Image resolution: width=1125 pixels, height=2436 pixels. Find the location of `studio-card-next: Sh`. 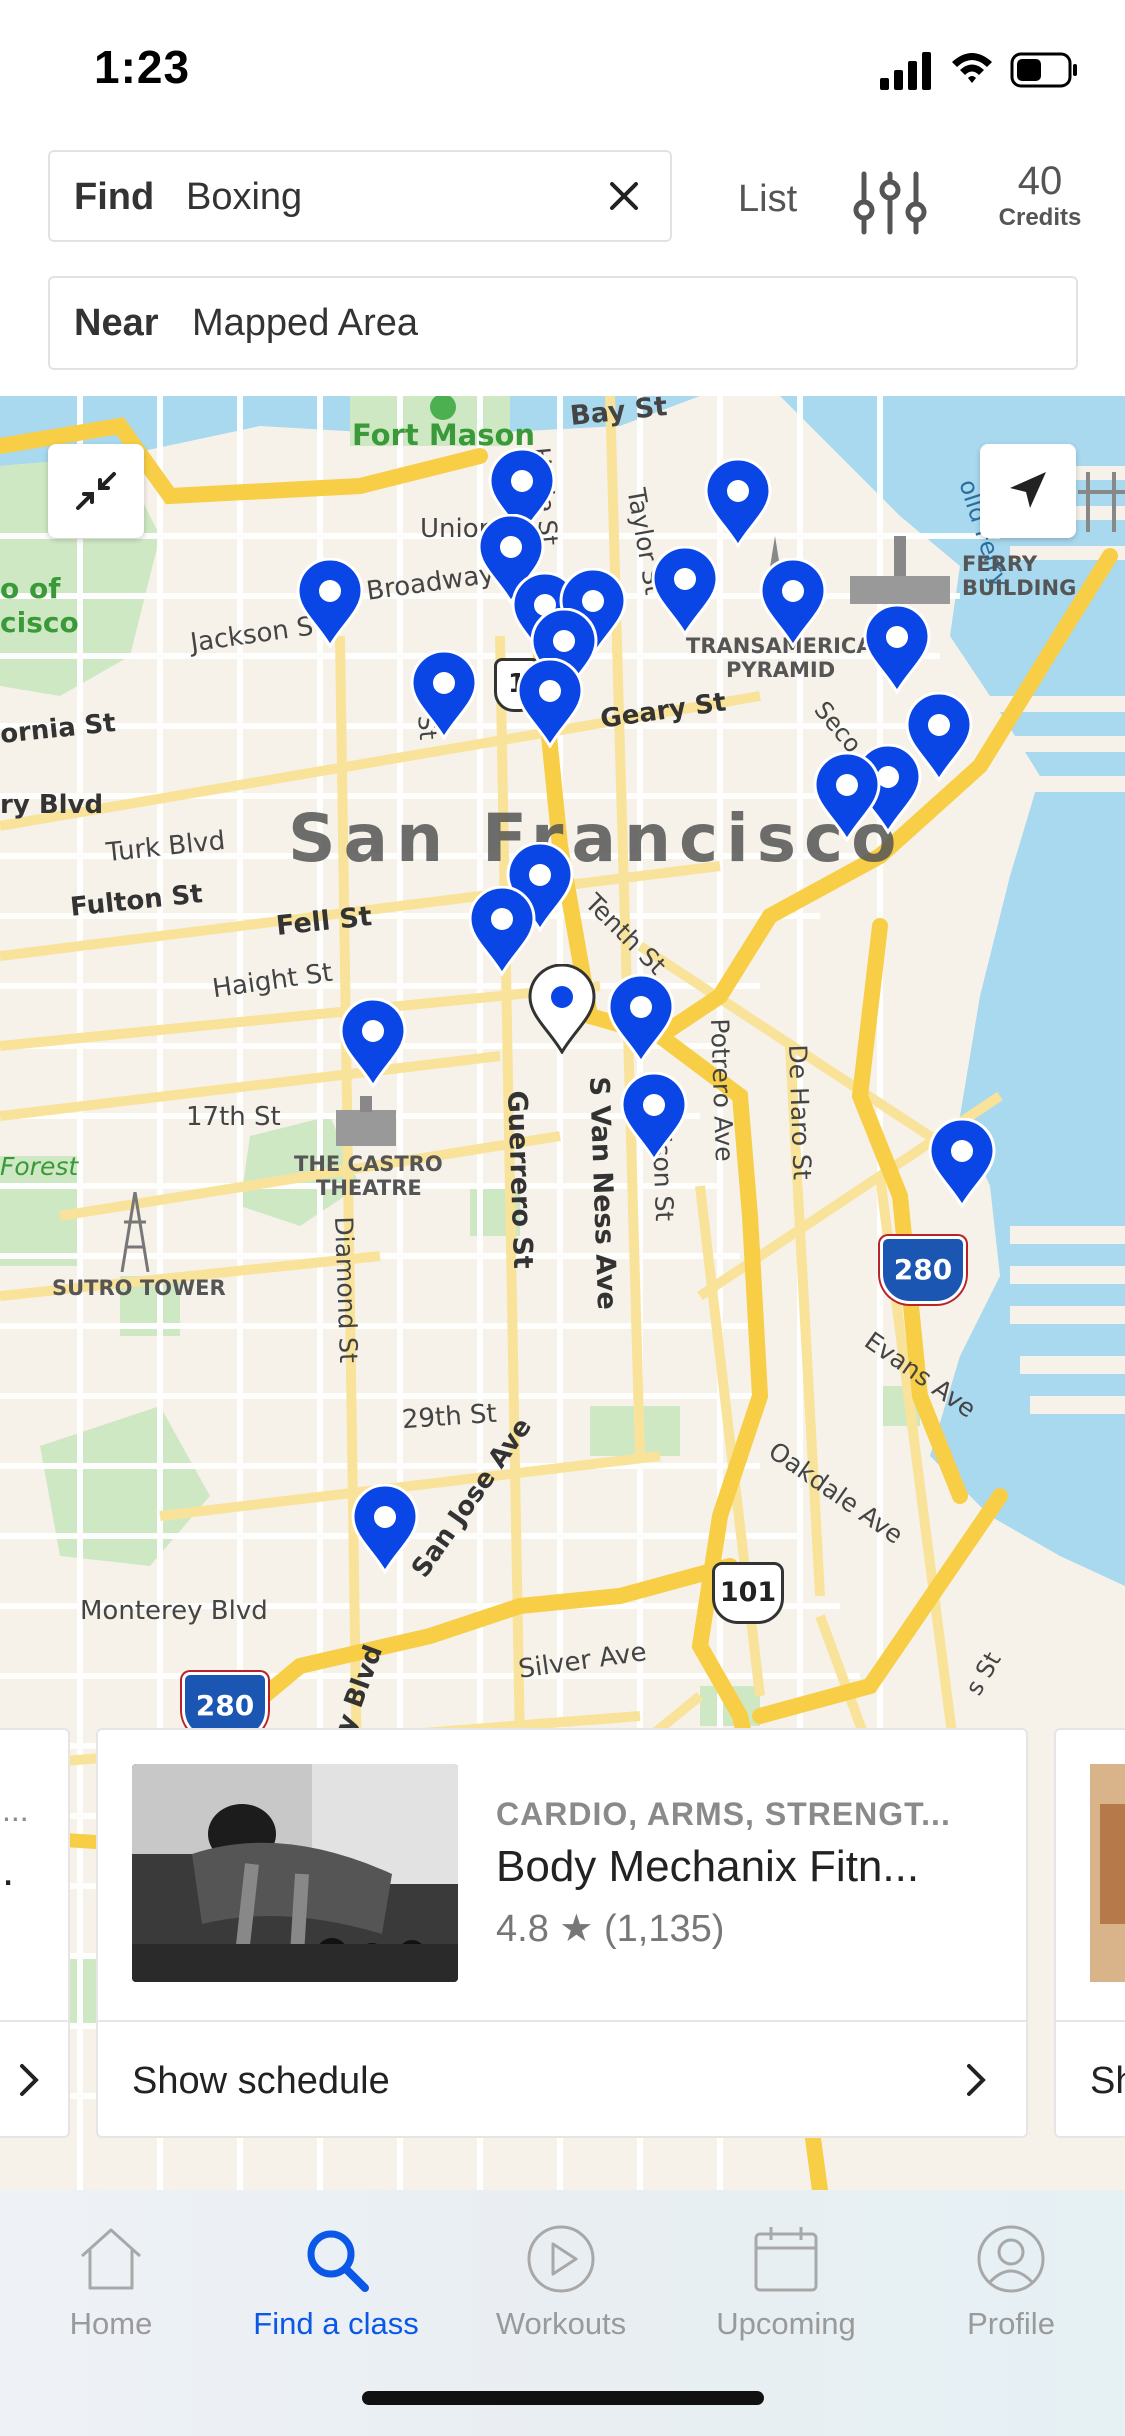

studio-card-next: Sh is located at coordinates (1089, 1933).